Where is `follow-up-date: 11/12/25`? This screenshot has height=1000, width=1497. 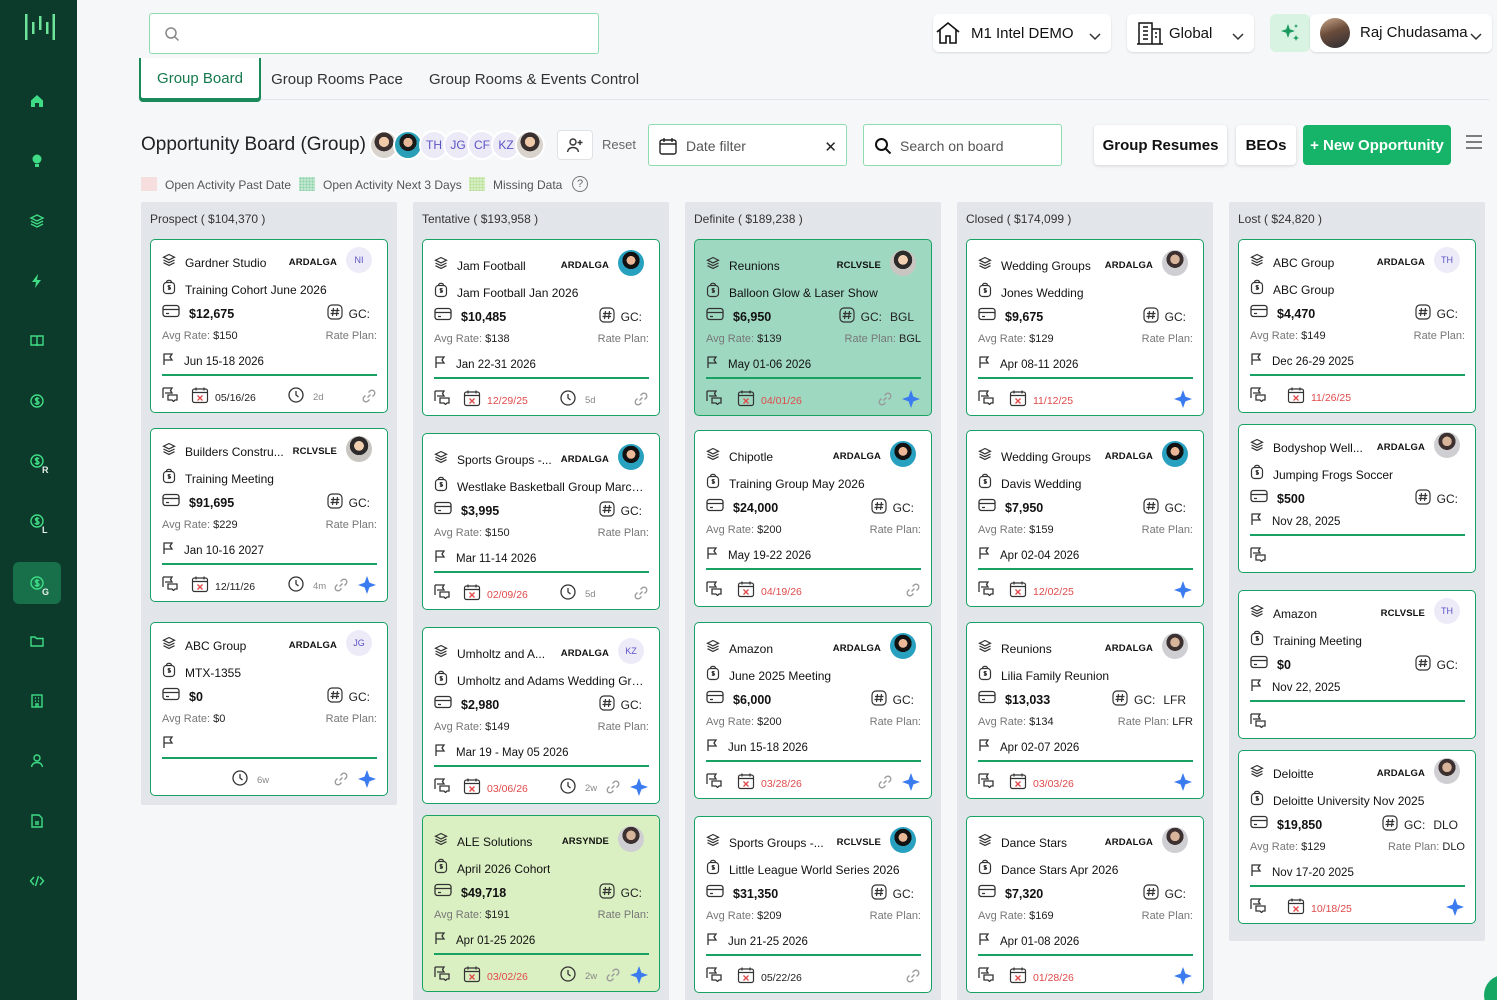
follow-up-date: 11/12/25 is located at coordinates (1041, 400).